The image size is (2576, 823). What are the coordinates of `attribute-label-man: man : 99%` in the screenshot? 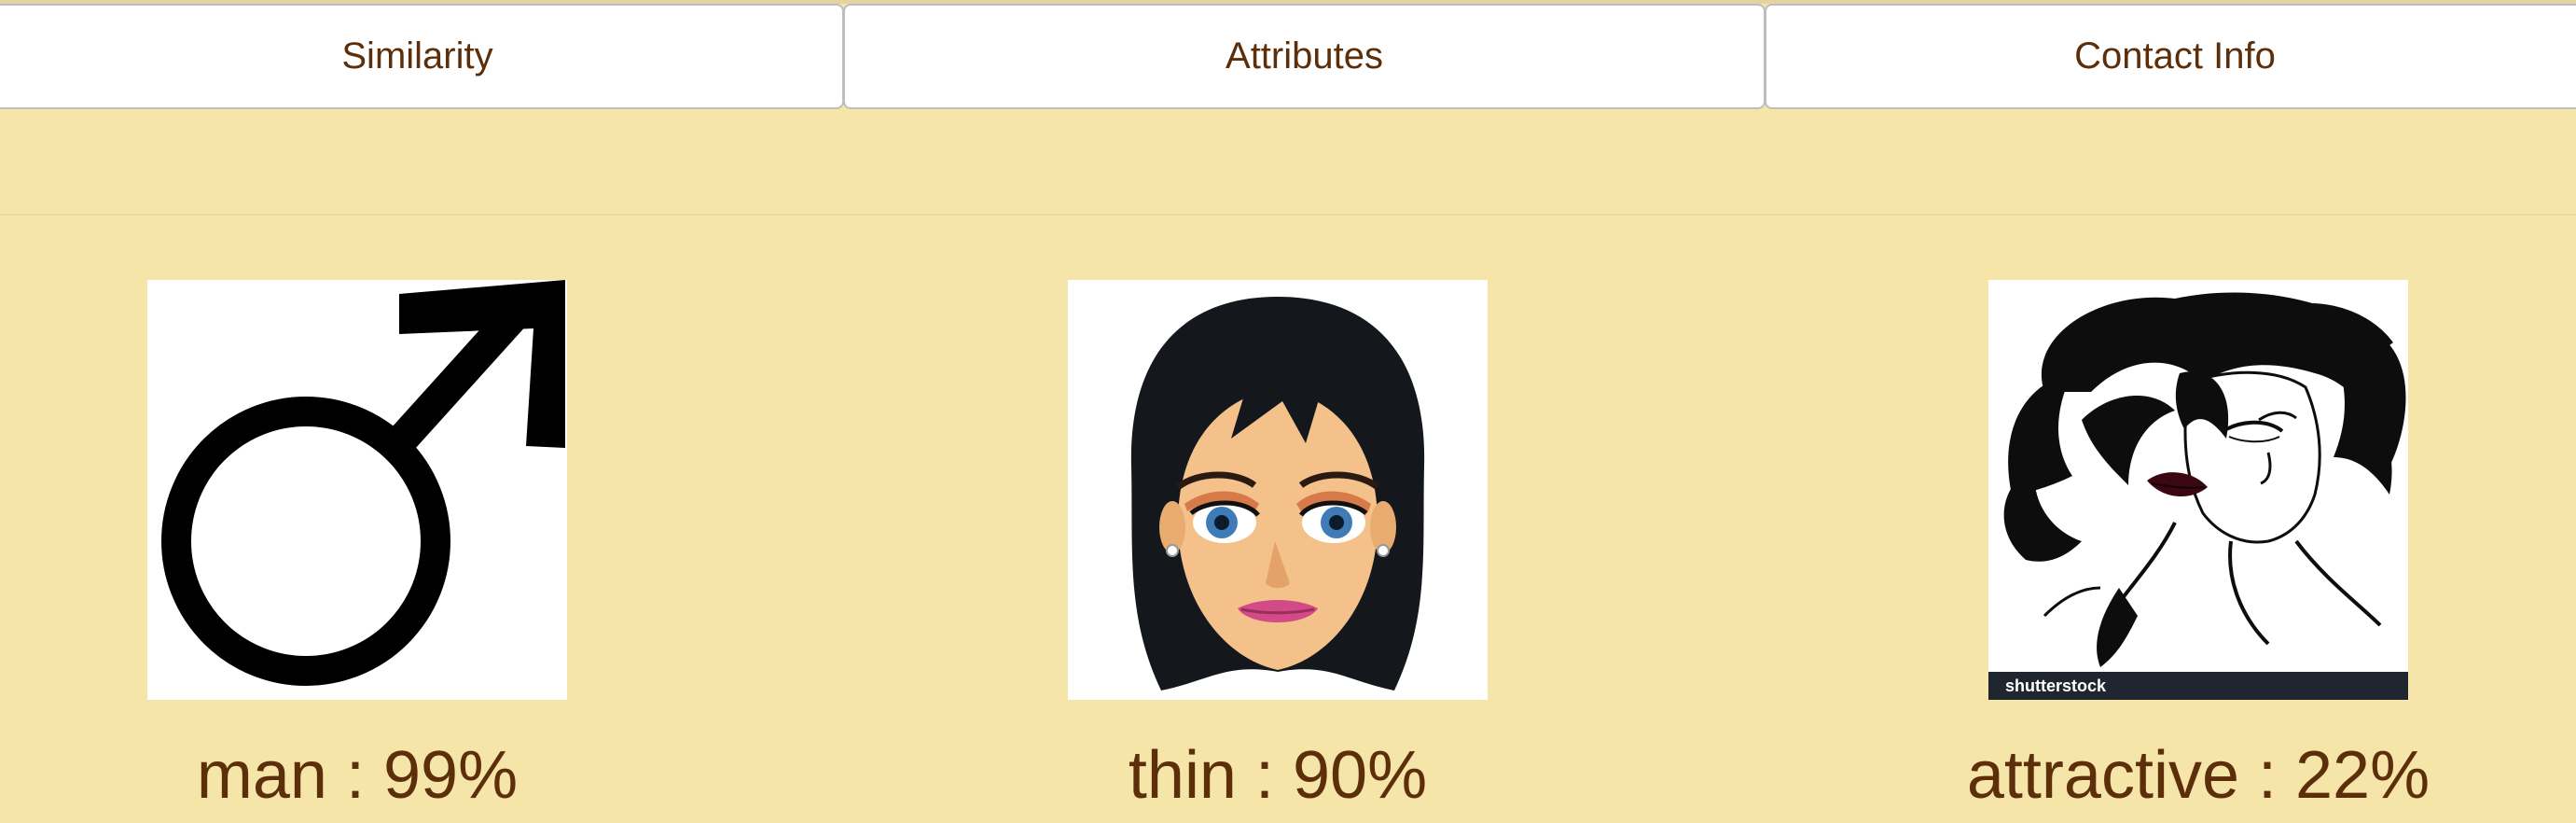 It's located at (357, 775).